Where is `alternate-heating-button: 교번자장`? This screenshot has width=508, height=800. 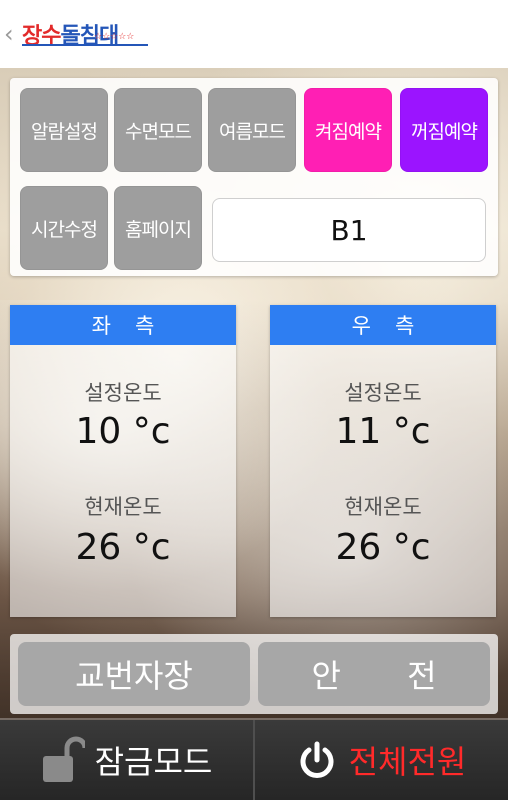
alternate-heating-button: 교번자장 is located at coordinates (134, 674).